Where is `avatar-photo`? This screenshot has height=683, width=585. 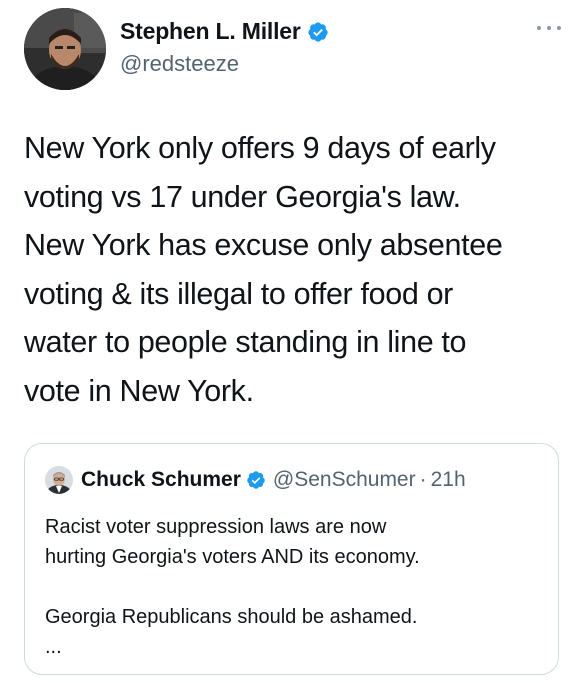 avatar-photo is located at coordinates (65, 49).